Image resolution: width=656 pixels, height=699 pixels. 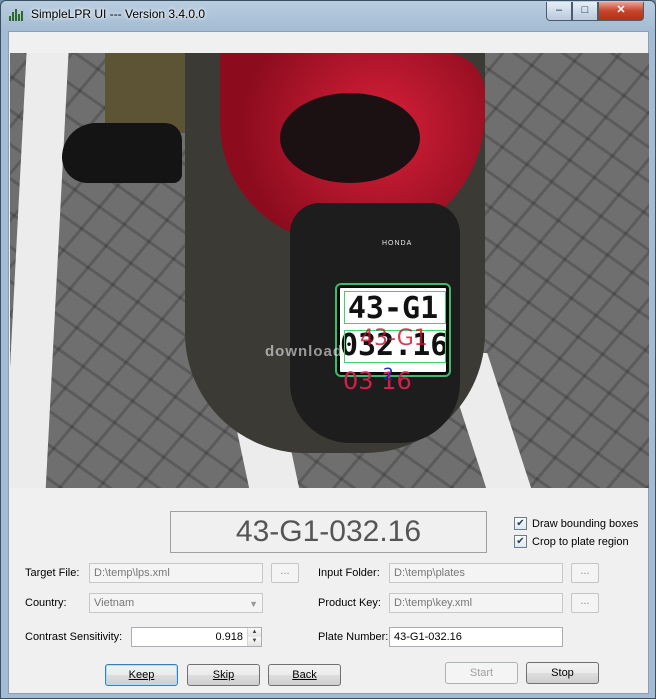 I want to click on keep-button: Keep, so click(x=141, y=675).